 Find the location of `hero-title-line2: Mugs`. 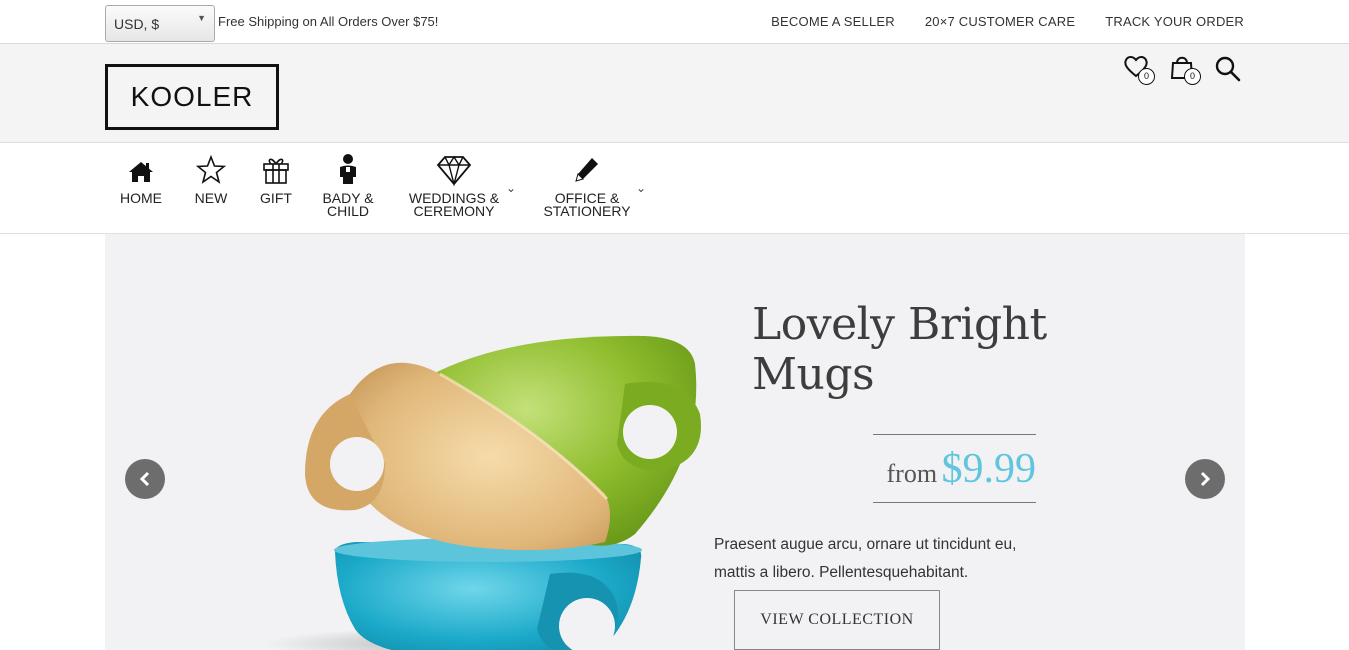

hero-title-line2: Mugs is located at coordinates (813, 374).